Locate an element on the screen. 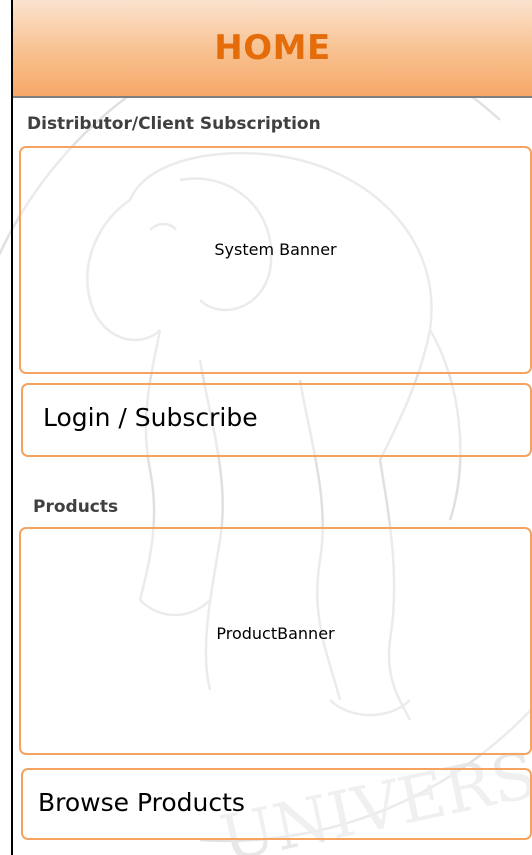  login-subscribe-label: Login / Subscribe is located at coordinates (150, 417).